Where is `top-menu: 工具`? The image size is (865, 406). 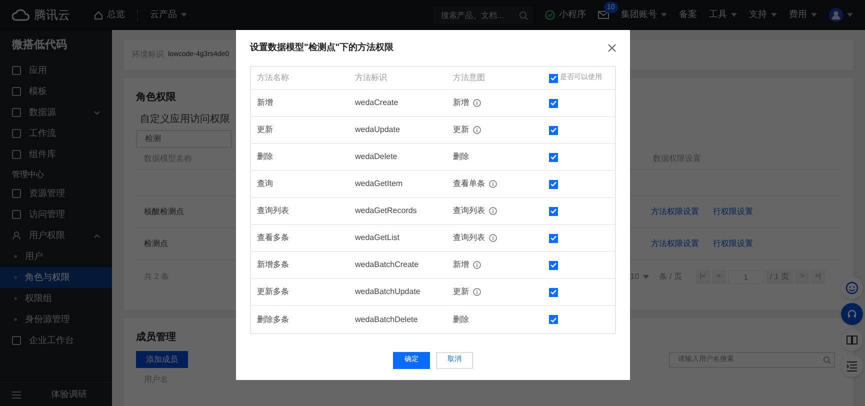 top-menu: 工具 is located at coordinates (723, 15).